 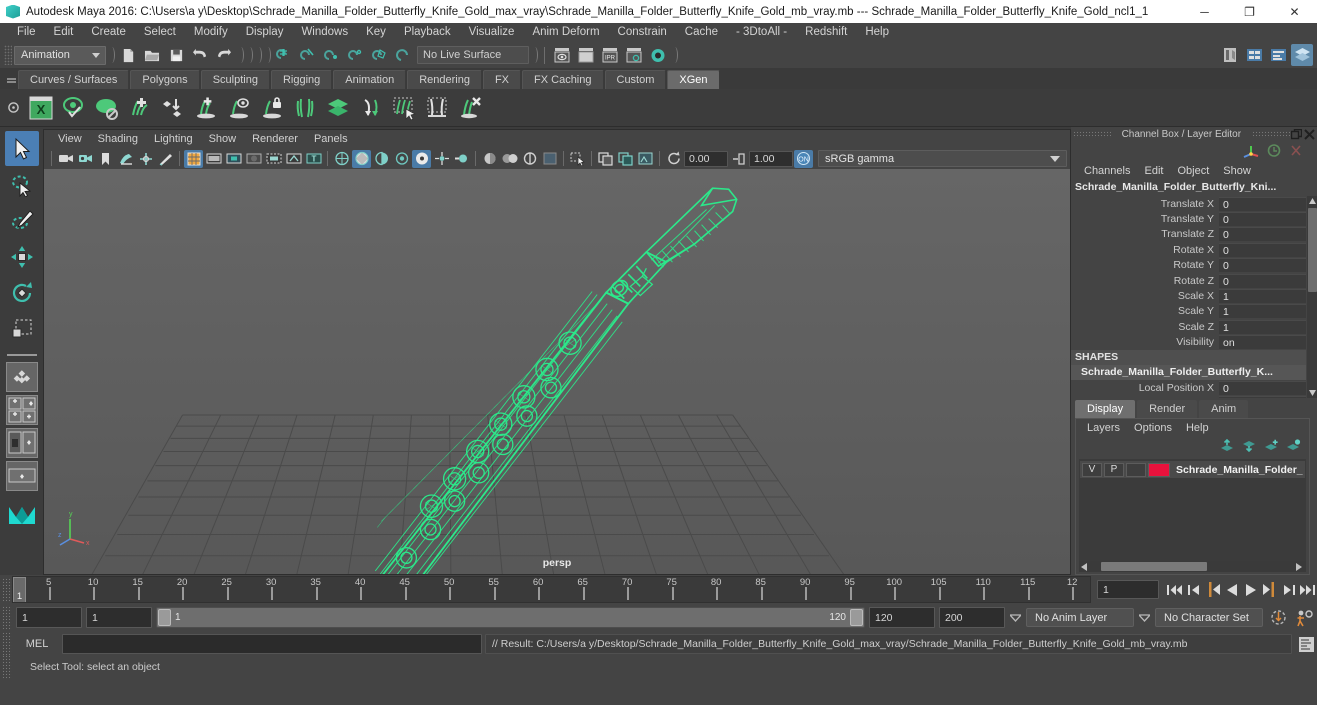 What do you see at coordinates (444, 79) in the screenshot?
I see `shelf-tab-rendering: Rendering` at bounding box center [444, 79].